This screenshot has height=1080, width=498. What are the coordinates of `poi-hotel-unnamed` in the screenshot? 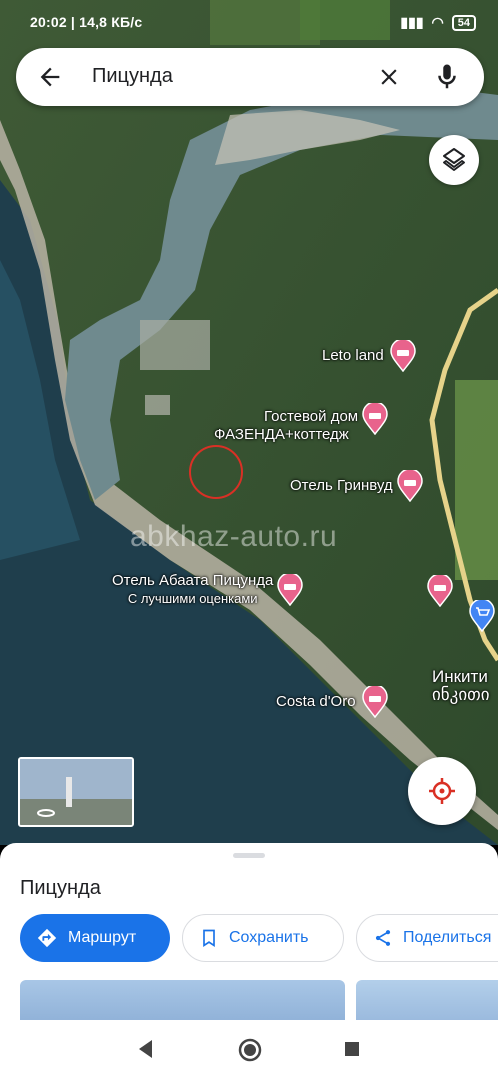 It's located at (440, 591).